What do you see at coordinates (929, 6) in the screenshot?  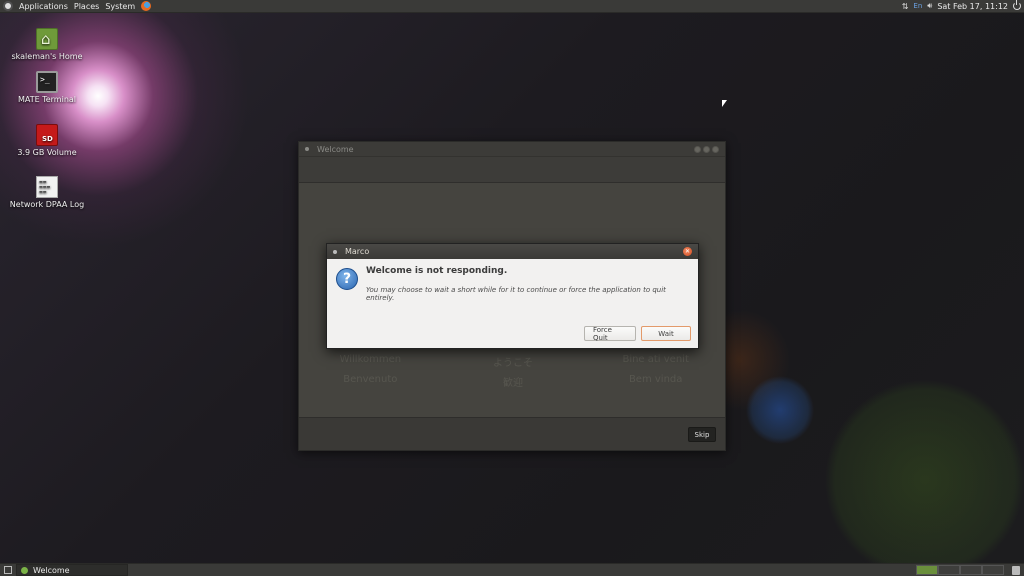 I see `volume-icon: 🔊︎` at bounding box center [929, 6].